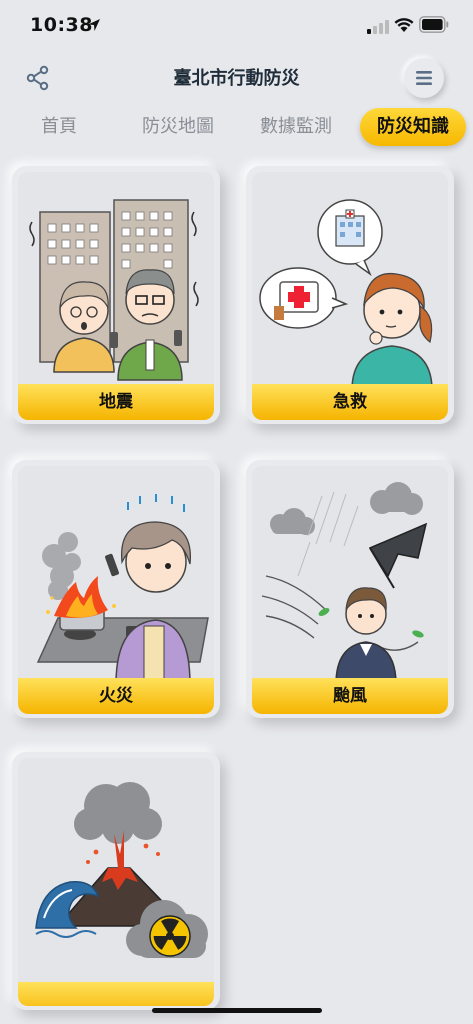  I want to click on page-title: 臺北市行動防災, so click(236, 78).